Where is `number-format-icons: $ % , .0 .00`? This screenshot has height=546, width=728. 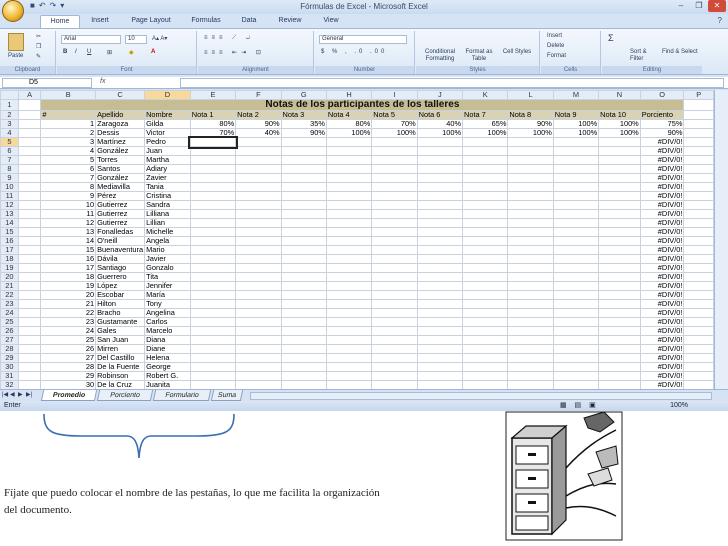 number-format-icons: $ % , .0 .00 is located at coordinates (354, 52).